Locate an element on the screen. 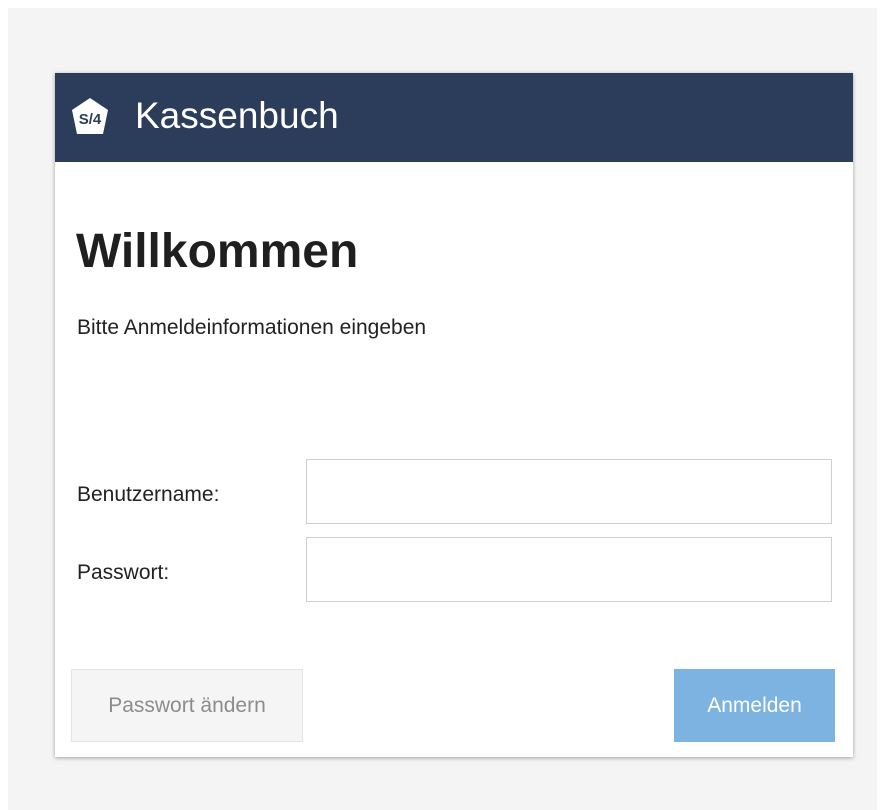  s4-logo-icon: S/4 is located at coordinates (90, 116).